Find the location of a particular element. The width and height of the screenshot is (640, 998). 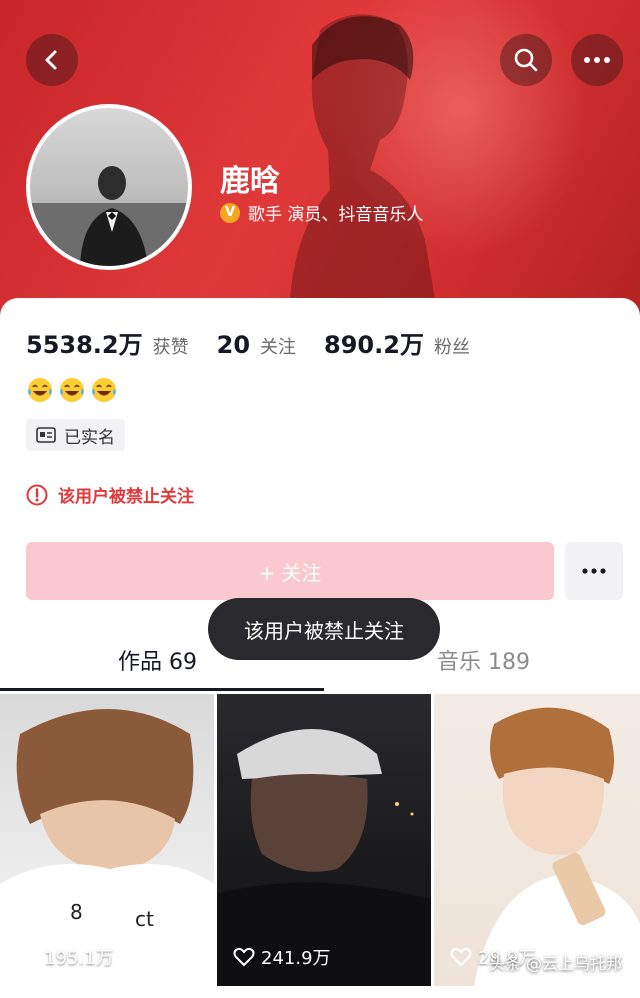

warning-icon is located at coordinates (37, 494).